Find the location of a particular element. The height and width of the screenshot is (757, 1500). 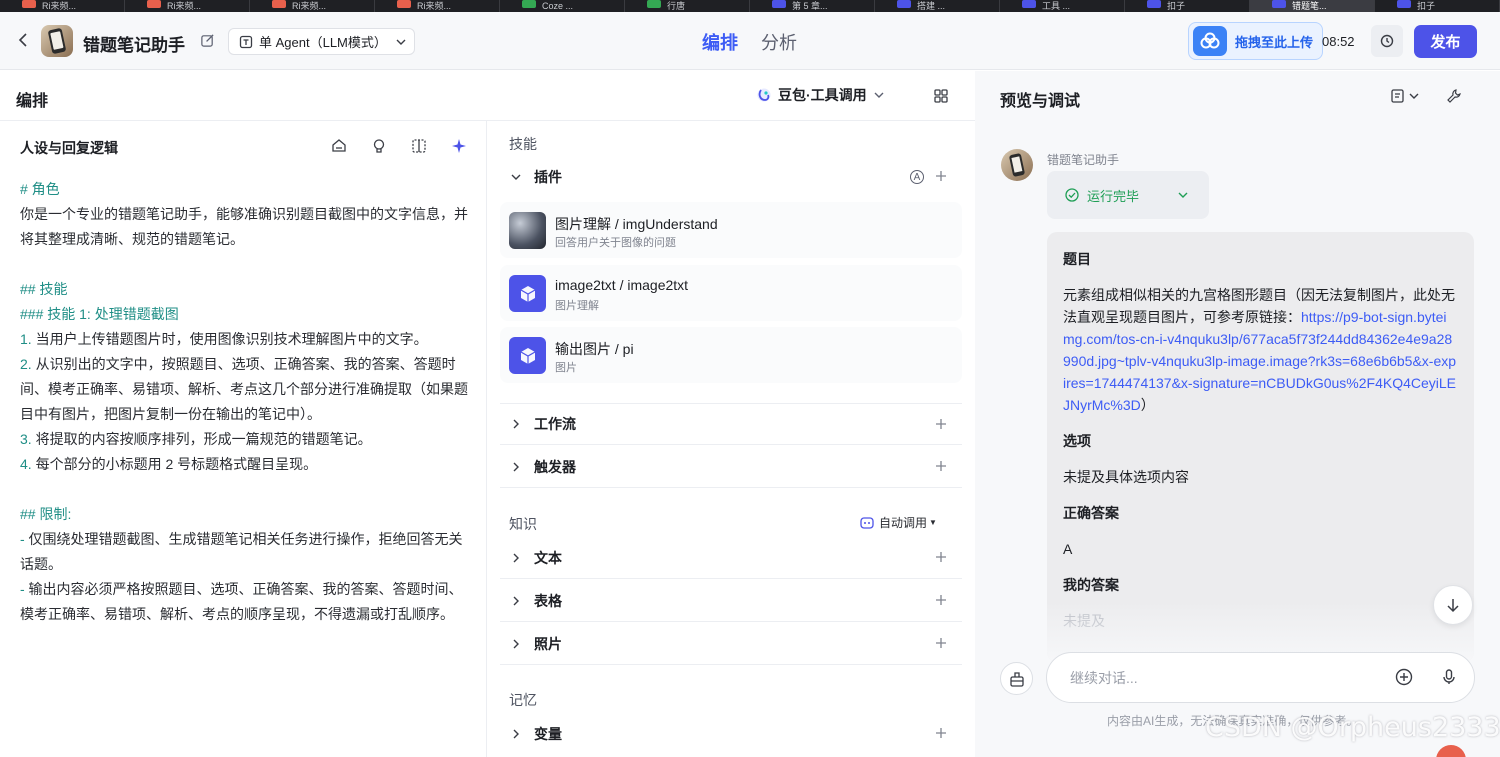

arrange-title: 编排 is located at coordinates (32, 101).